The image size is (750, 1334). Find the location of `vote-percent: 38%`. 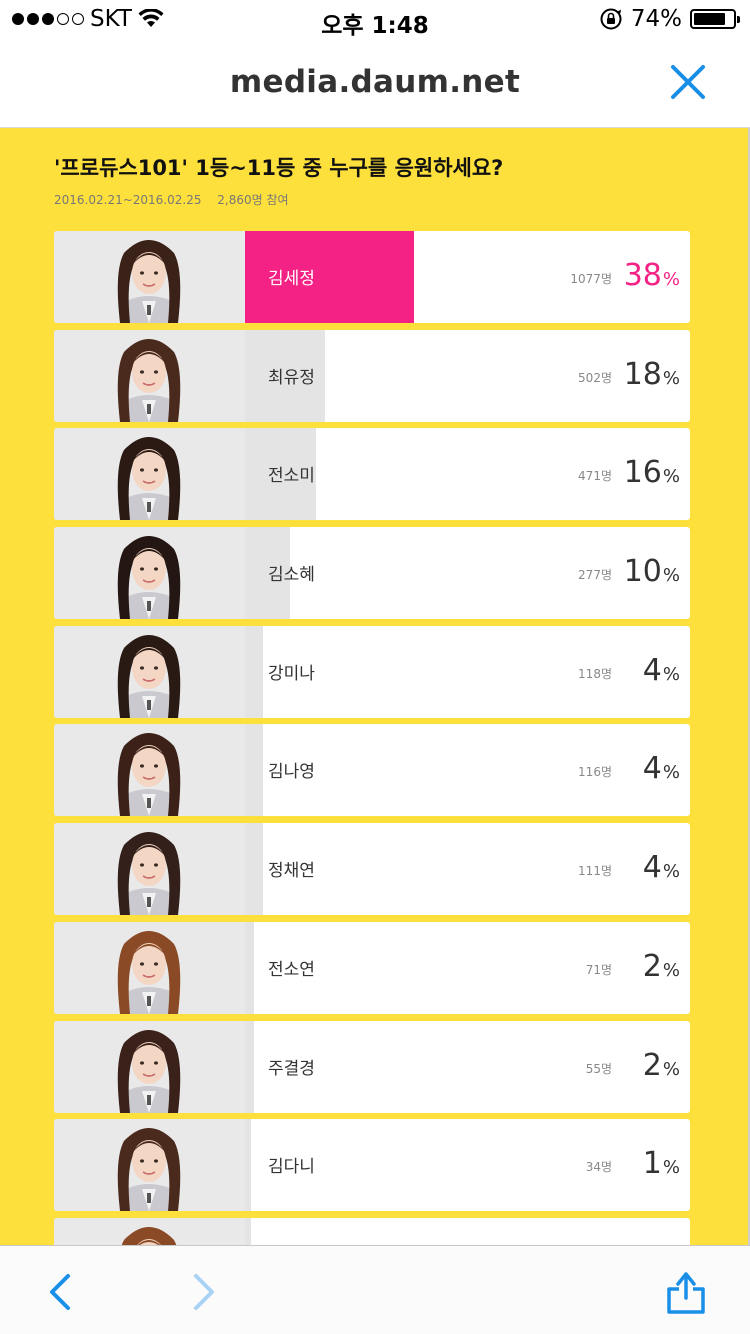

vote-percent: 38% is located at coordinates (652, 275).